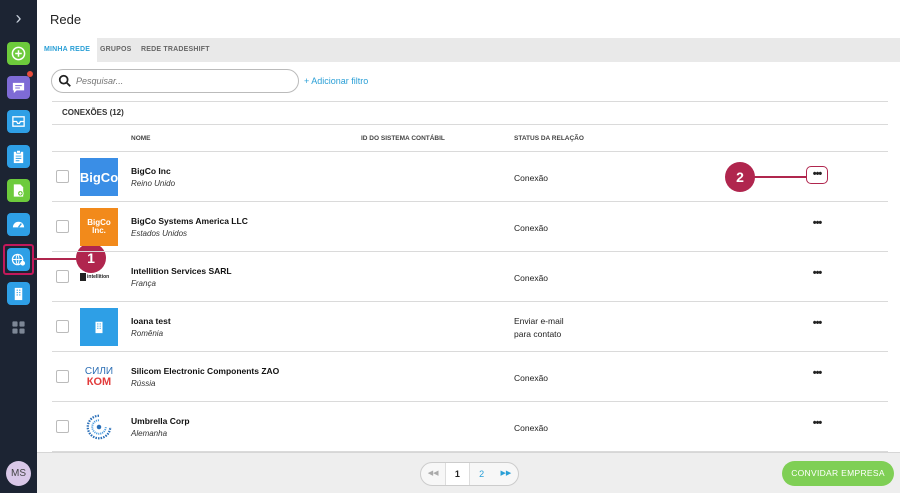  I want to click on pagination: ◀◀ 1 2 ▶▶, so click(469, 474).